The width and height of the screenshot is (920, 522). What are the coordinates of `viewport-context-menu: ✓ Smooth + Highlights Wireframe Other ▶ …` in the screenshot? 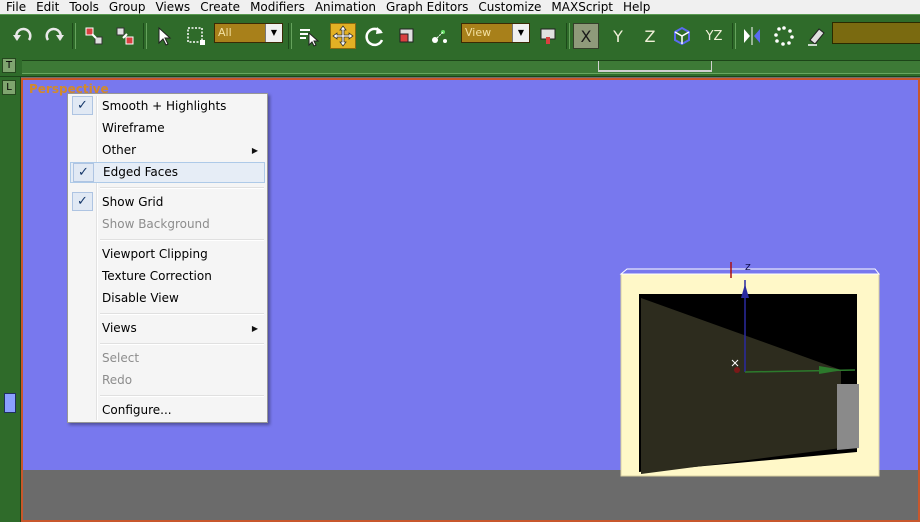 It's located at (167, 258).